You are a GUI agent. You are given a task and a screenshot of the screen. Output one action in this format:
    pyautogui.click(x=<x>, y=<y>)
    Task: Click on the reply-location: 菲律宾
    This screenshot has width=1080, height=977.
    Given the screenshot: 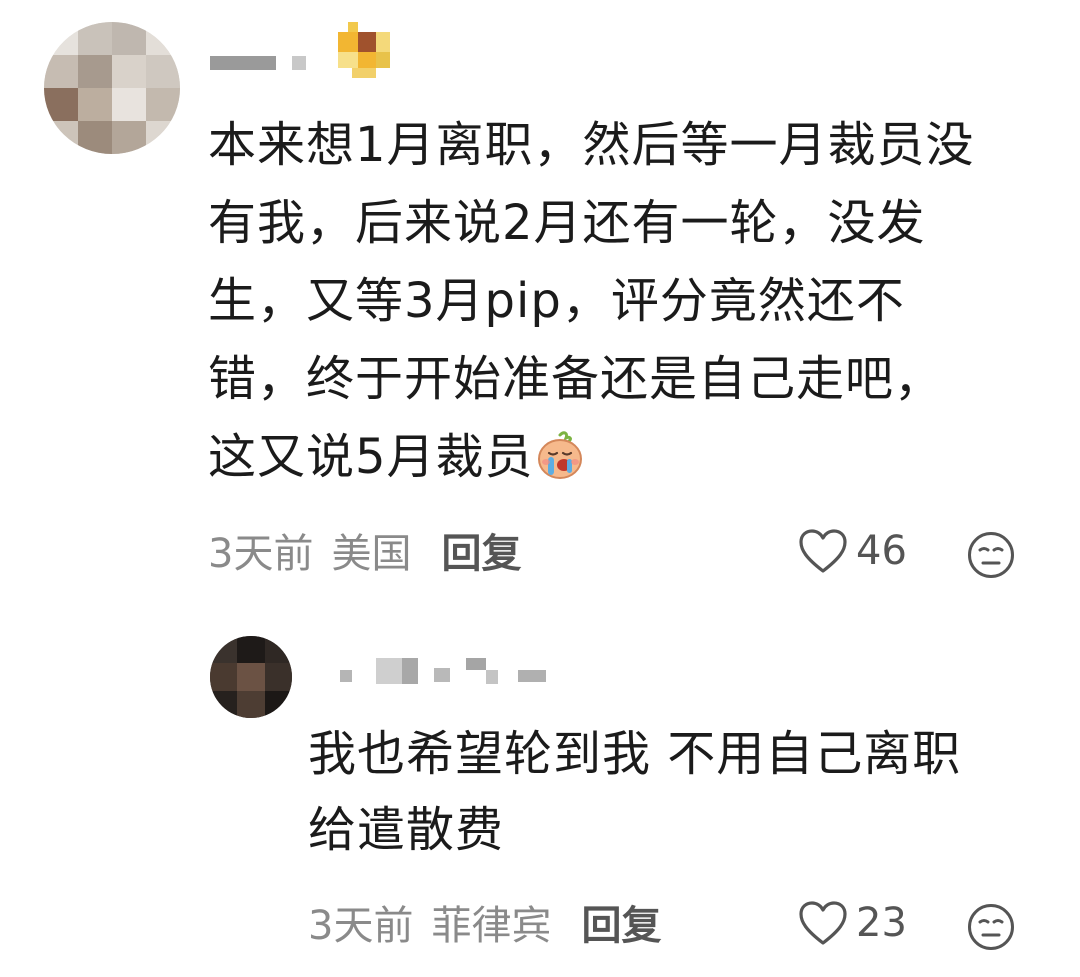 What is the action you would take?
    pyautogui.click(x=491, y=926)
    